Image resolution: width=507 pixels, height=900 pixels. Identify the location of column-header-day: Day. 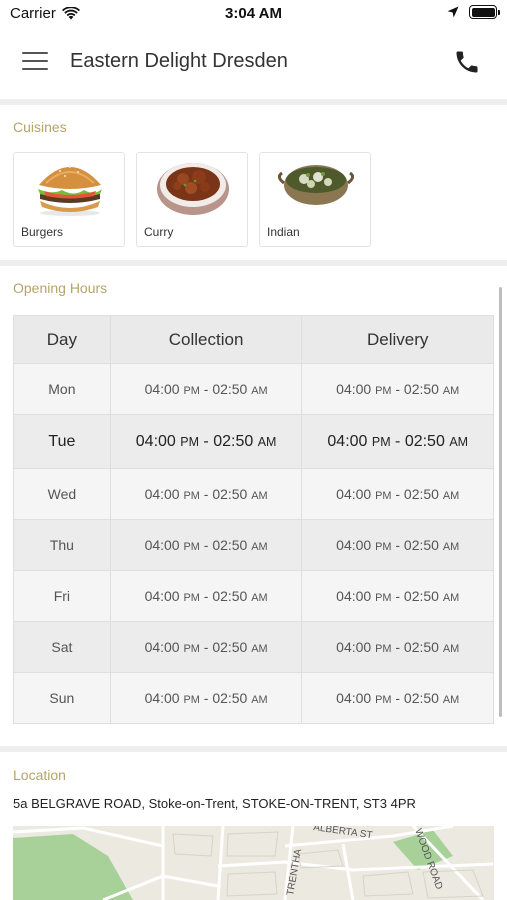
(62, 339).